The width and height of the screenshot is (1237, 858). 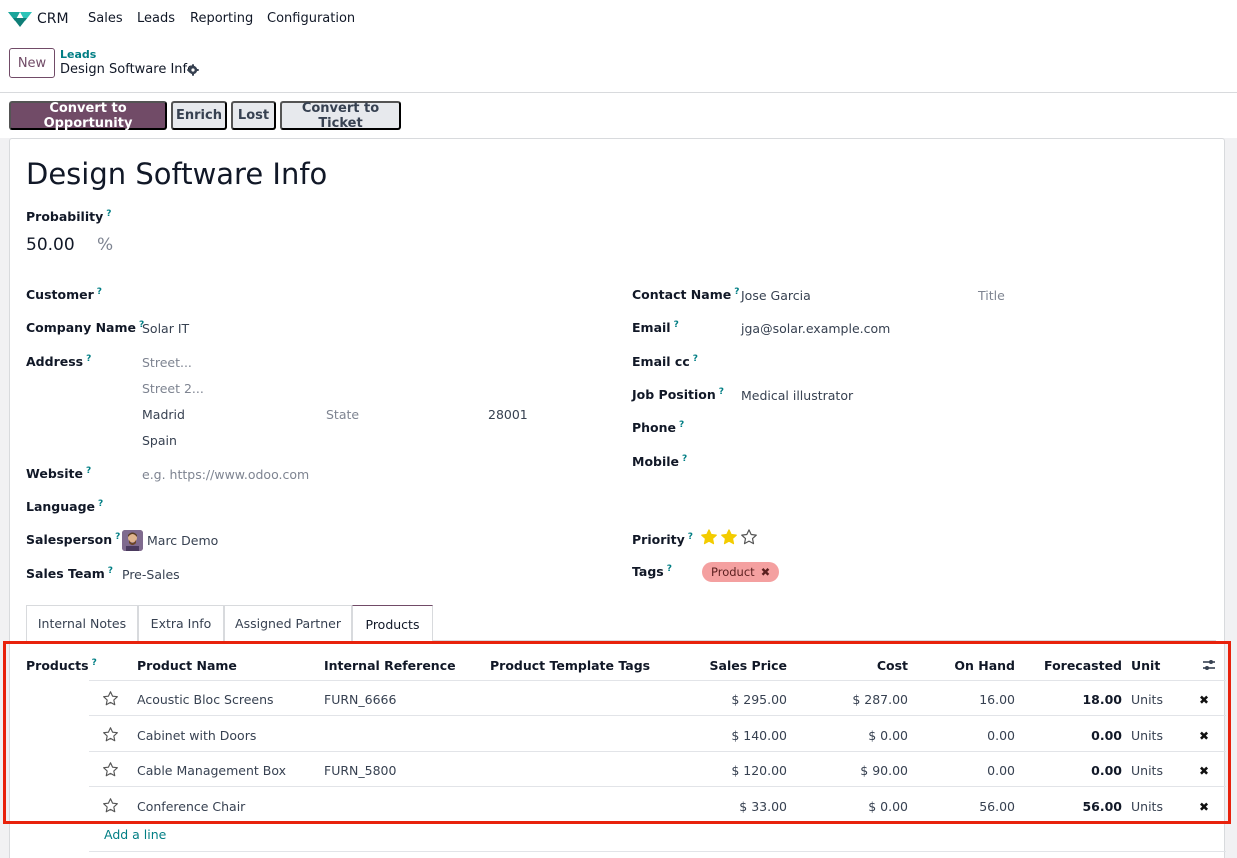 I want to click on add-a-line-link: Add a line, so click(x=135, y=834).